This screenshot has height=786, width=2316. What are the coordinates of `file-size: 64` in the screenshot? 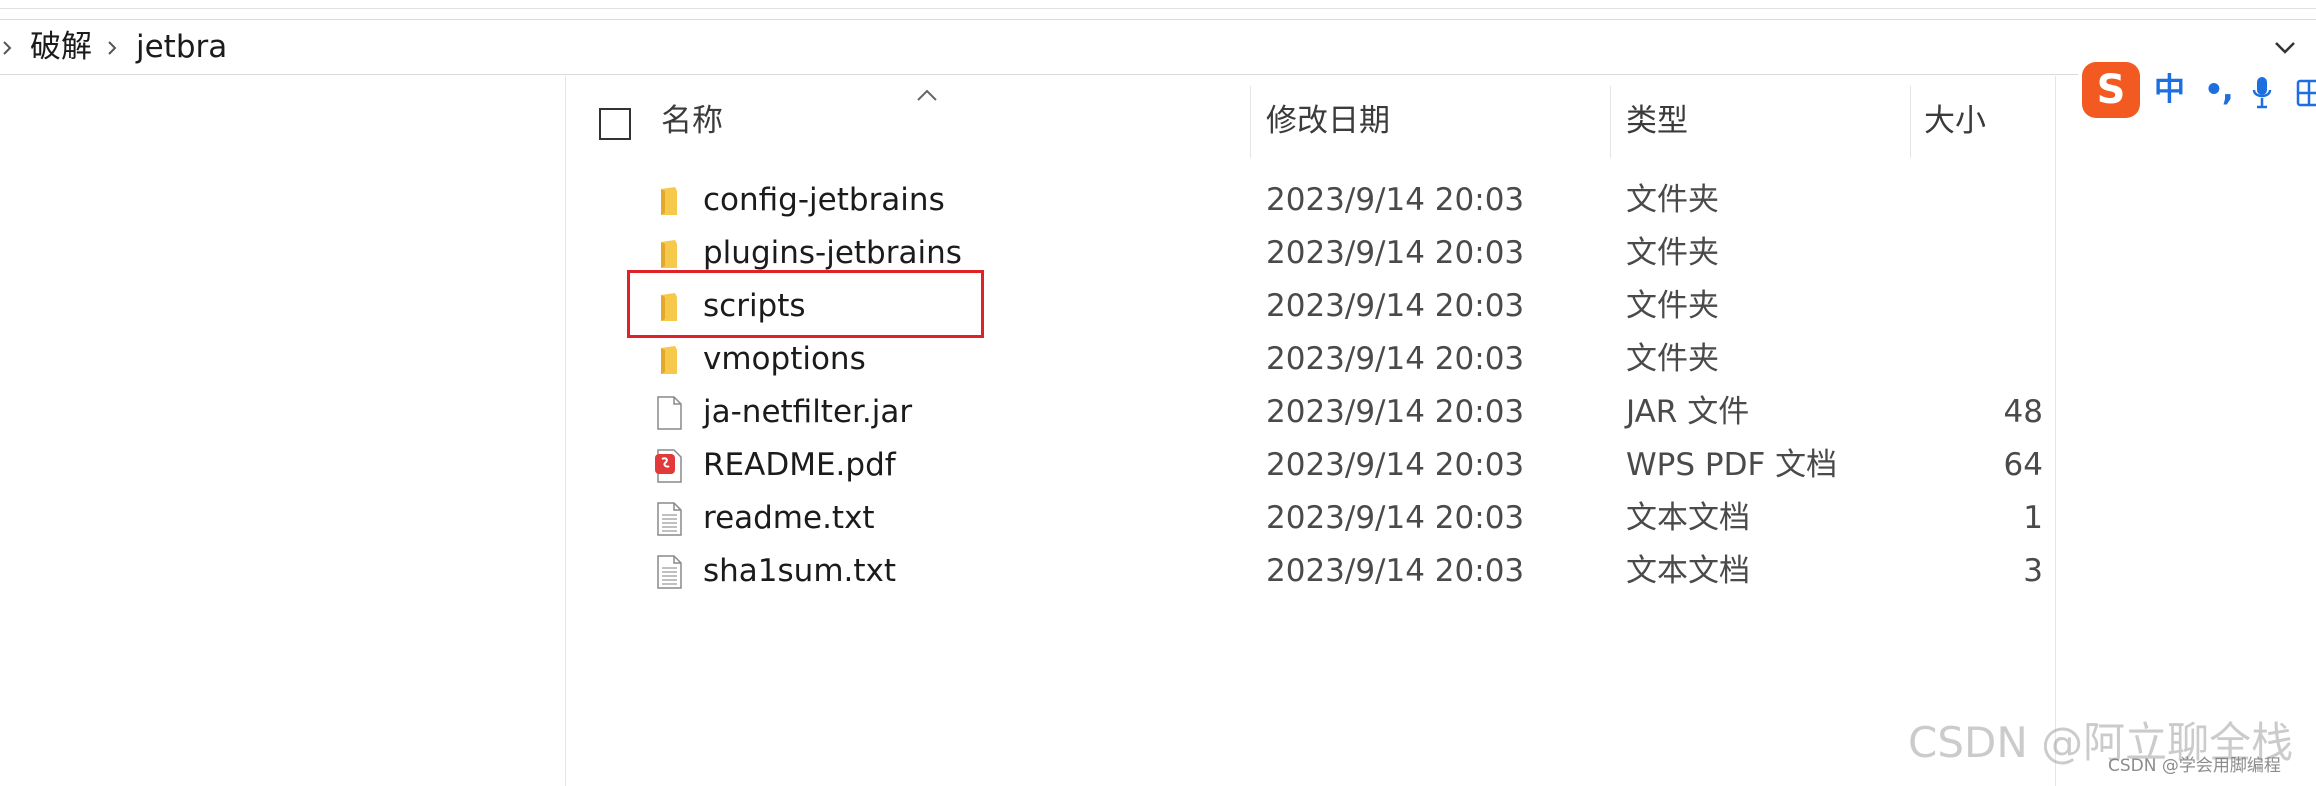 It's located at (2023, 465).